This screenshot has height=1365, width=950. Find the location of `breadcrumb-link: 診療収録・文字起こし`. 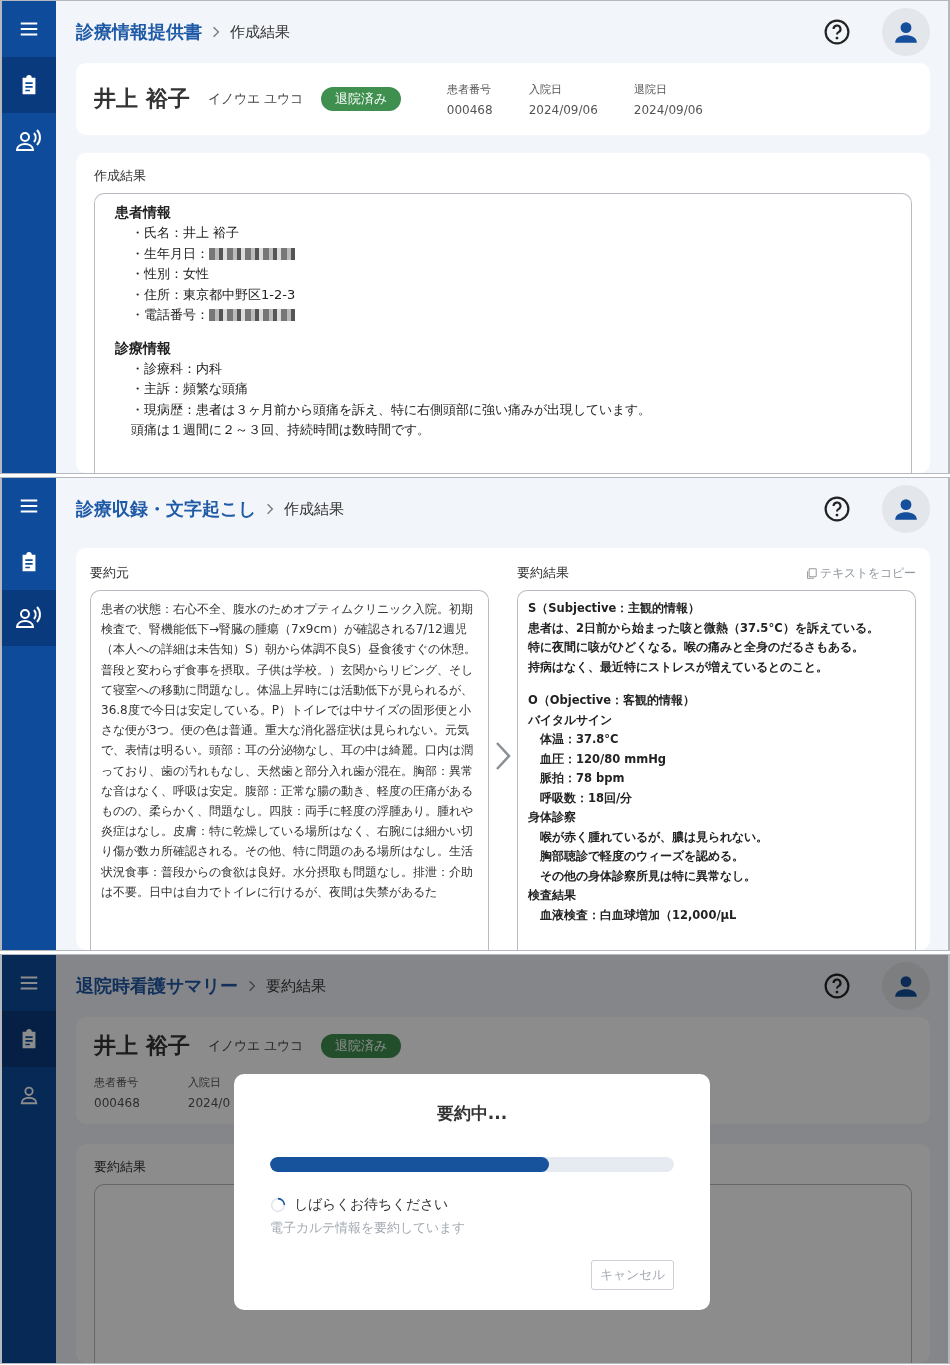

breadcrumb-link: 診療収録・文字起こし is located at coordinates (166, 509).